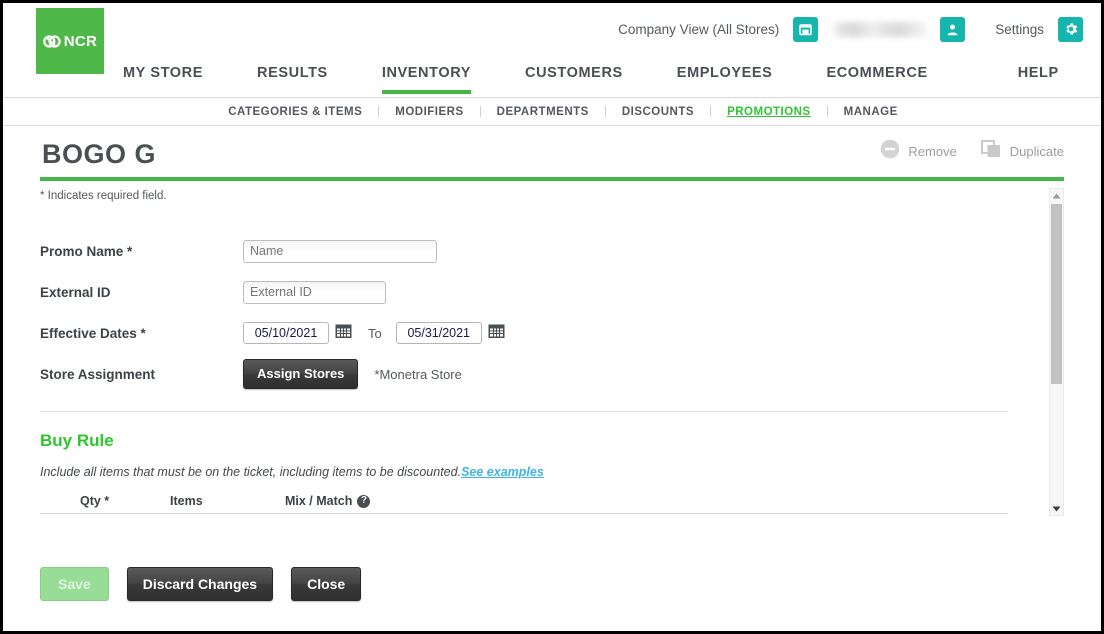 The width and height of the screenshot is (1104, 634). Describe the element at coordinates (991, 151) in the screenshot. I see `copy-icon` at that location.